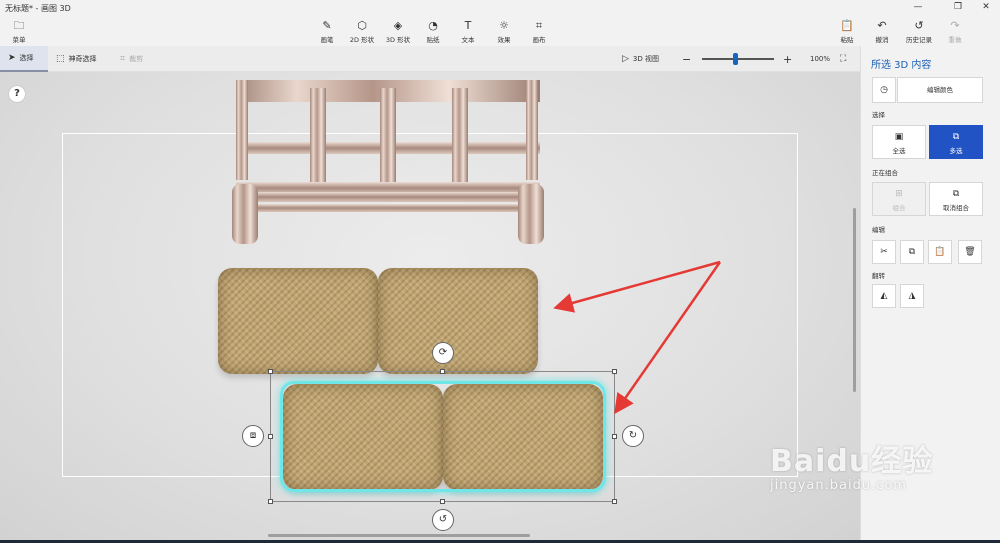 This screenshot has height=543, width=1000. Describe the element at coordinates (468, 25) in the screenshot. I see `text-icon: T` at that location.